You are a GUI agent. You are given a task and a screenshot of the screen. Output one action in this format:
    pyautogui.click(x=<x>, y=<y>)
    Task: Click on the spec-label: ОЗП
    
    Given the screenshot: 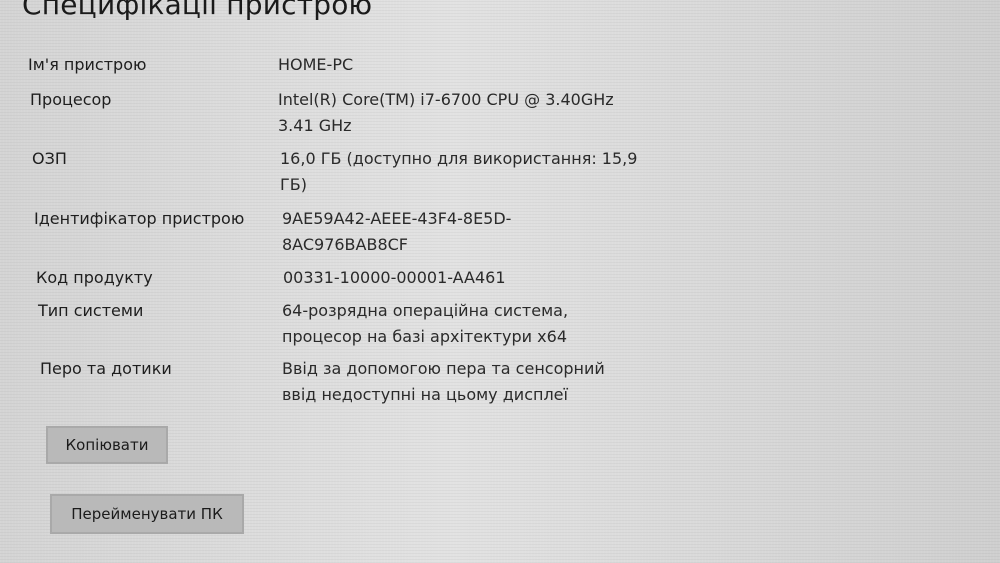 What is the action you would take?
    pyautogui.click(x=49, y=158)
    